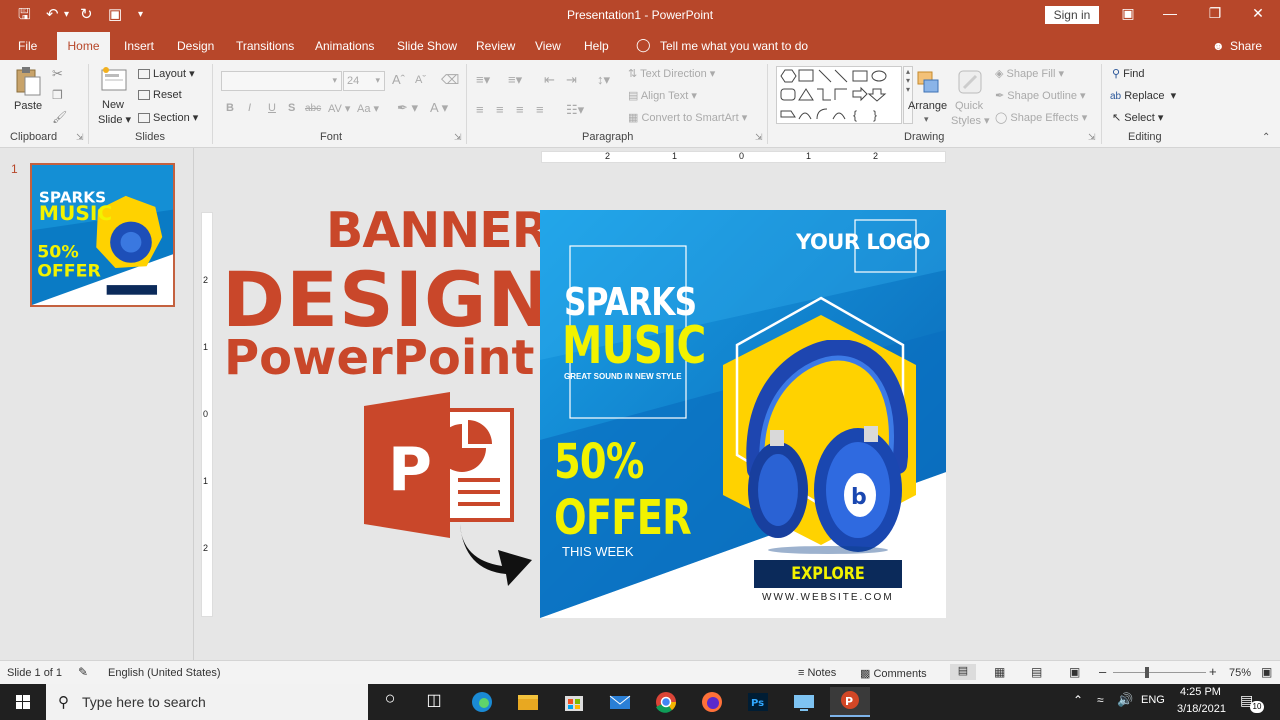 The image size is (1280, 720). I want to click on font-name-select: ▾, so click(281, 81).